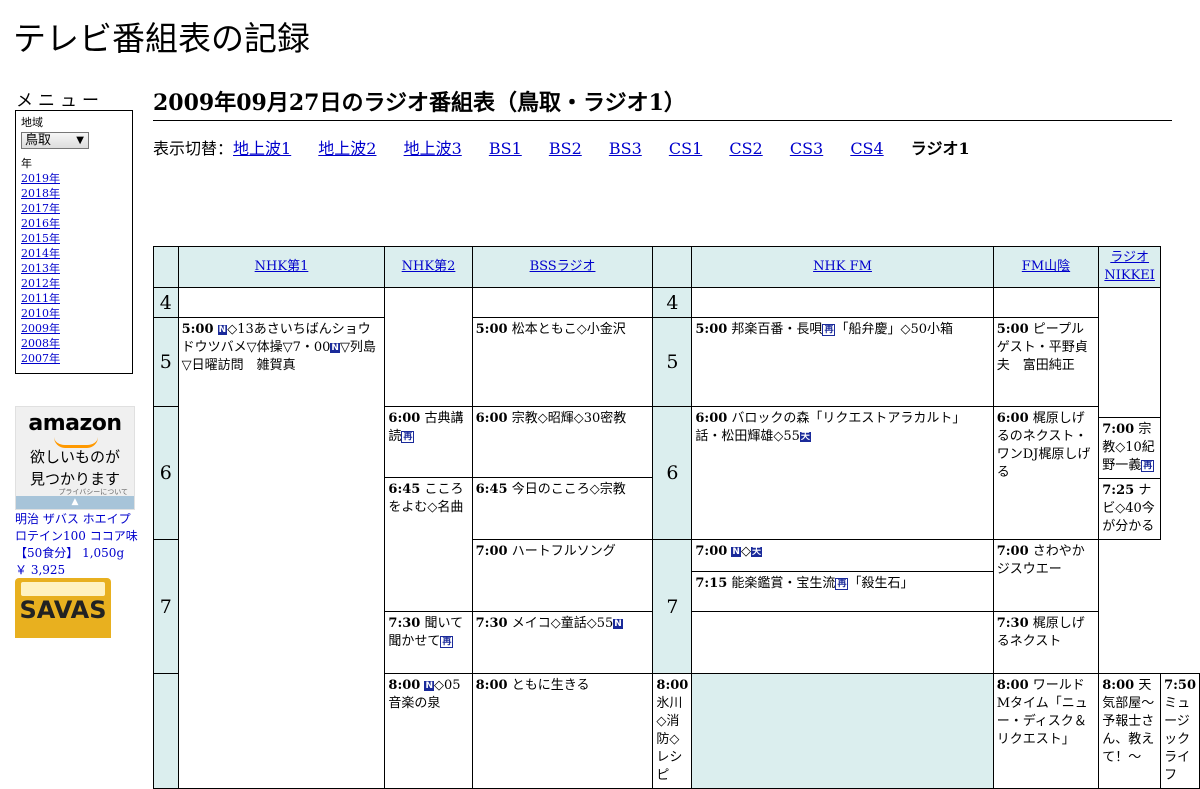 The height and width of the screenshot is (789, 1200). Describe the element at coordinates (1046, 362) in the screenshot. I see `program-cell: 5:00 ピープルゲスト・平野貞夫 富田純正` at that location.